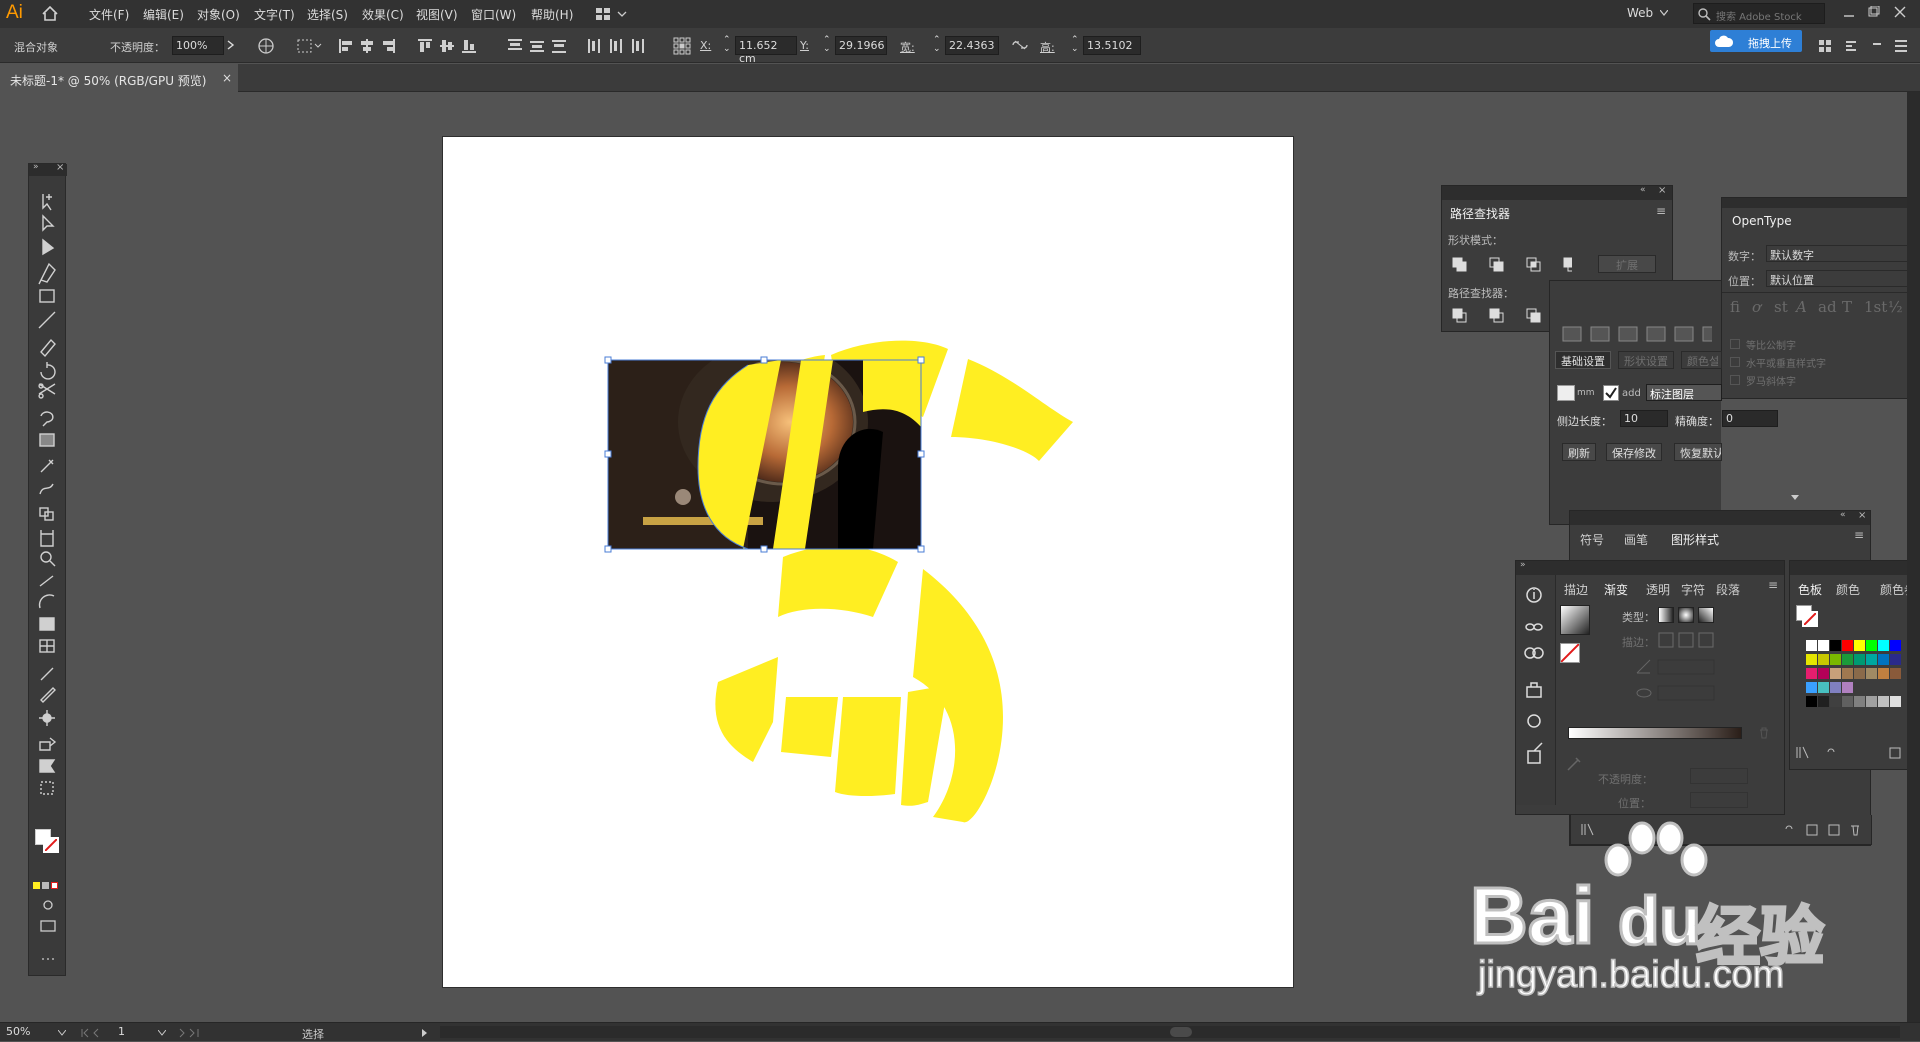 This screenshot has width=1920, height=1042. Describe the element at coordinates (1728, 589) in the screenshot. I see `tab-paragraph: 段落` at that location.